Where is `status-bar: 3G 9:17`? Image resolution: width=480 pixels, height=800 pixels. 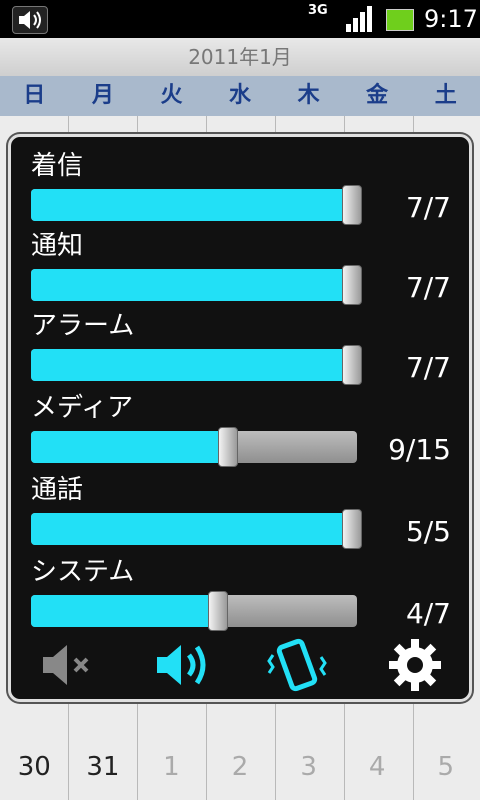 status-bar: 3G 9:17 is located at coordinates (240, 19).